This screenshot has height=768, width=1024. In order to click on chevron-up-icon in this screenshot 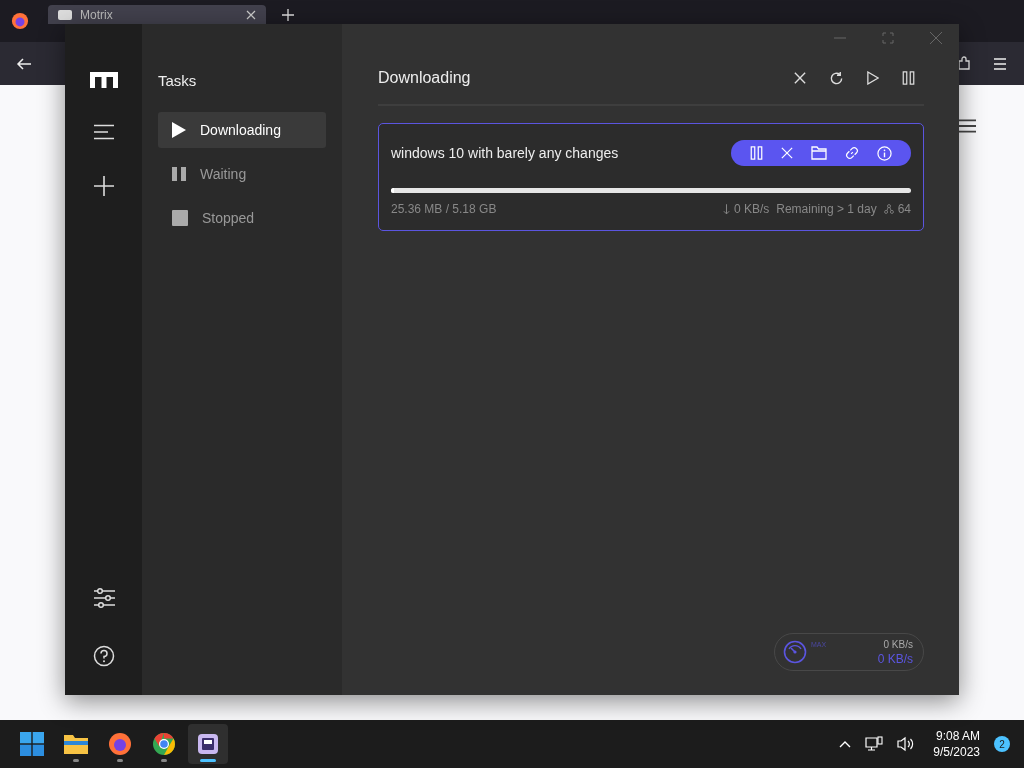, I will do `click(845, 744)`.